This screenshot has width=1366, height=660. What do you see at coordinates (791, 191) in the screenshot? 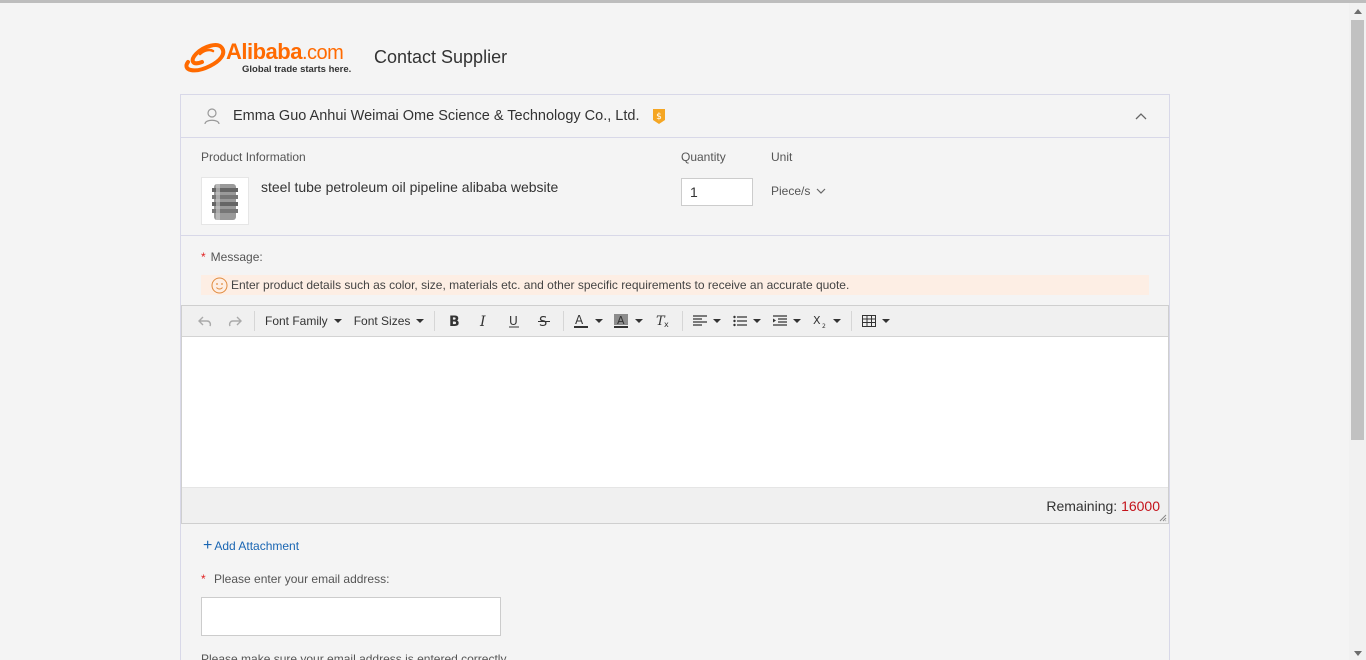
I see `unit-value: Piece/s` at bounding box center [791, 191].